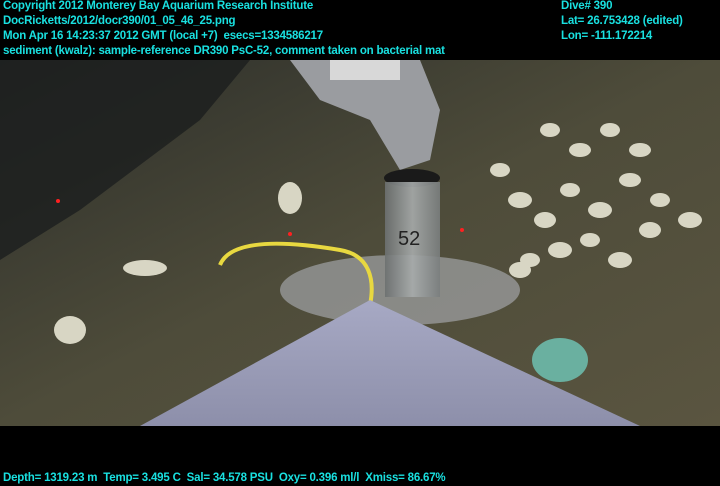 The width and height of the screenshot is (720, 486). Describe the element at coordinates (587, 6) in the screenshot. I see `dive-number: Dive# 390` at that location.